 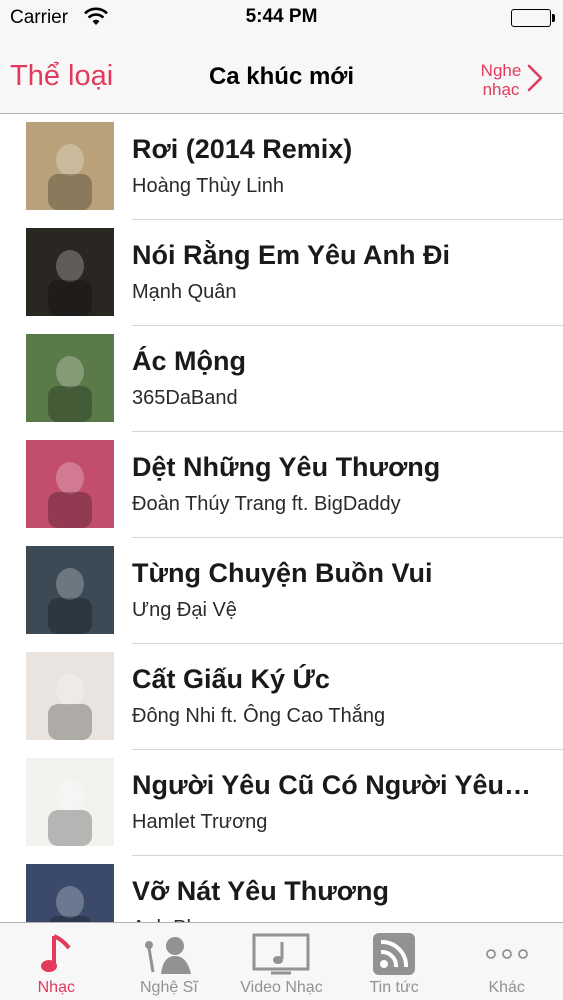 What do you see at coordinates (56, 954) in the screenshot?
I see `music-note-icon` at bounding box center [56, 954].